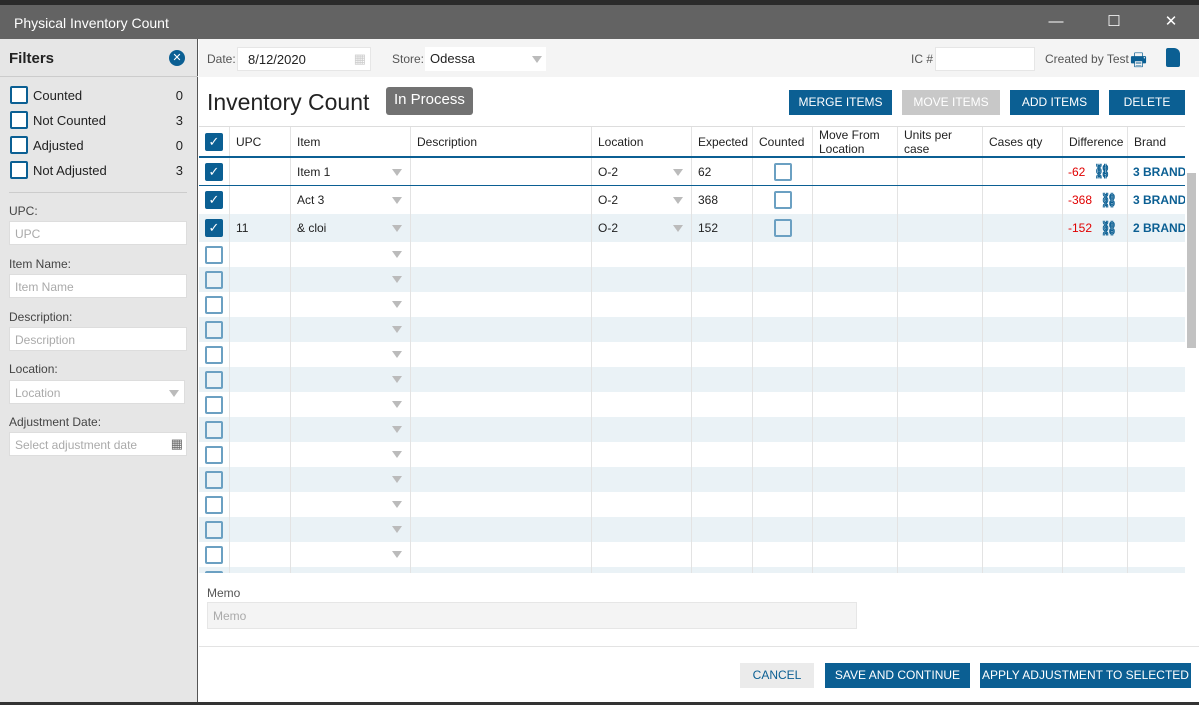 The image size is (1199, 705). I want to click on item-cell: Item 1, so click(350, 171).